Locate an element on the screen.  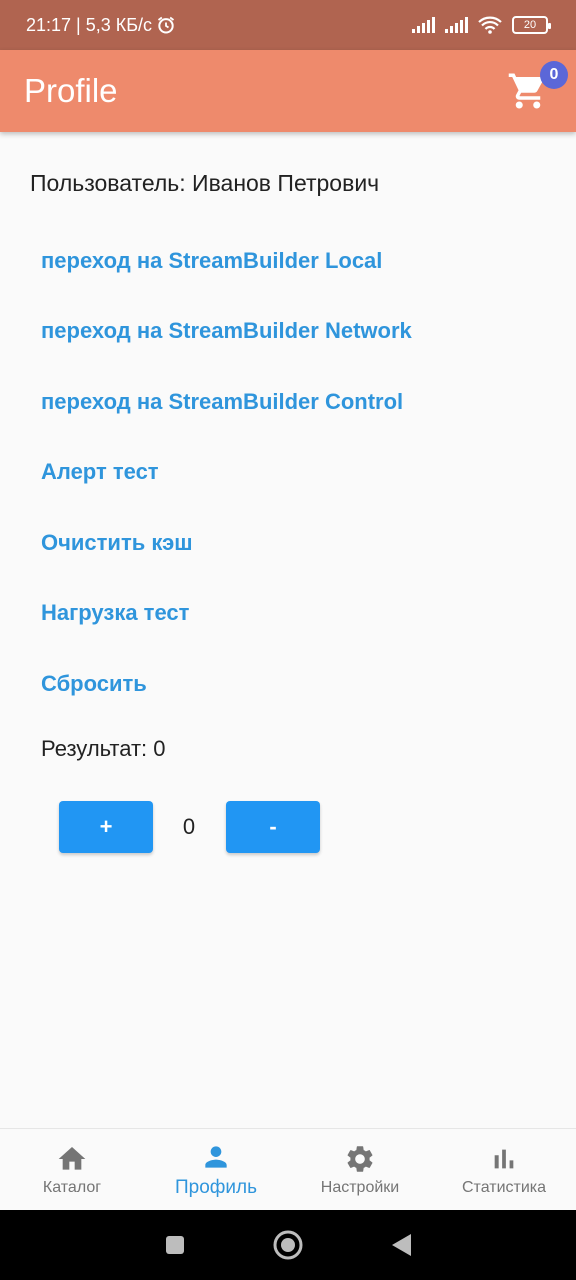
home-button-icon is located at coordinates (288, 1245).